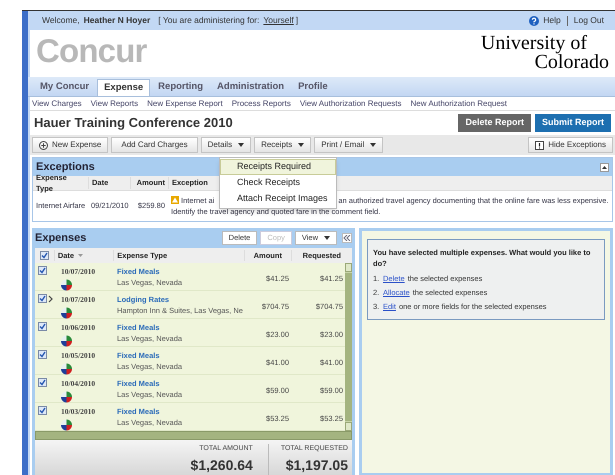 The image size is (615, 475). What do you see at coordinates (459, 104) in the screenshot?
I see `subnav-link: New Authorization Request` at bounding box center [459, 104].